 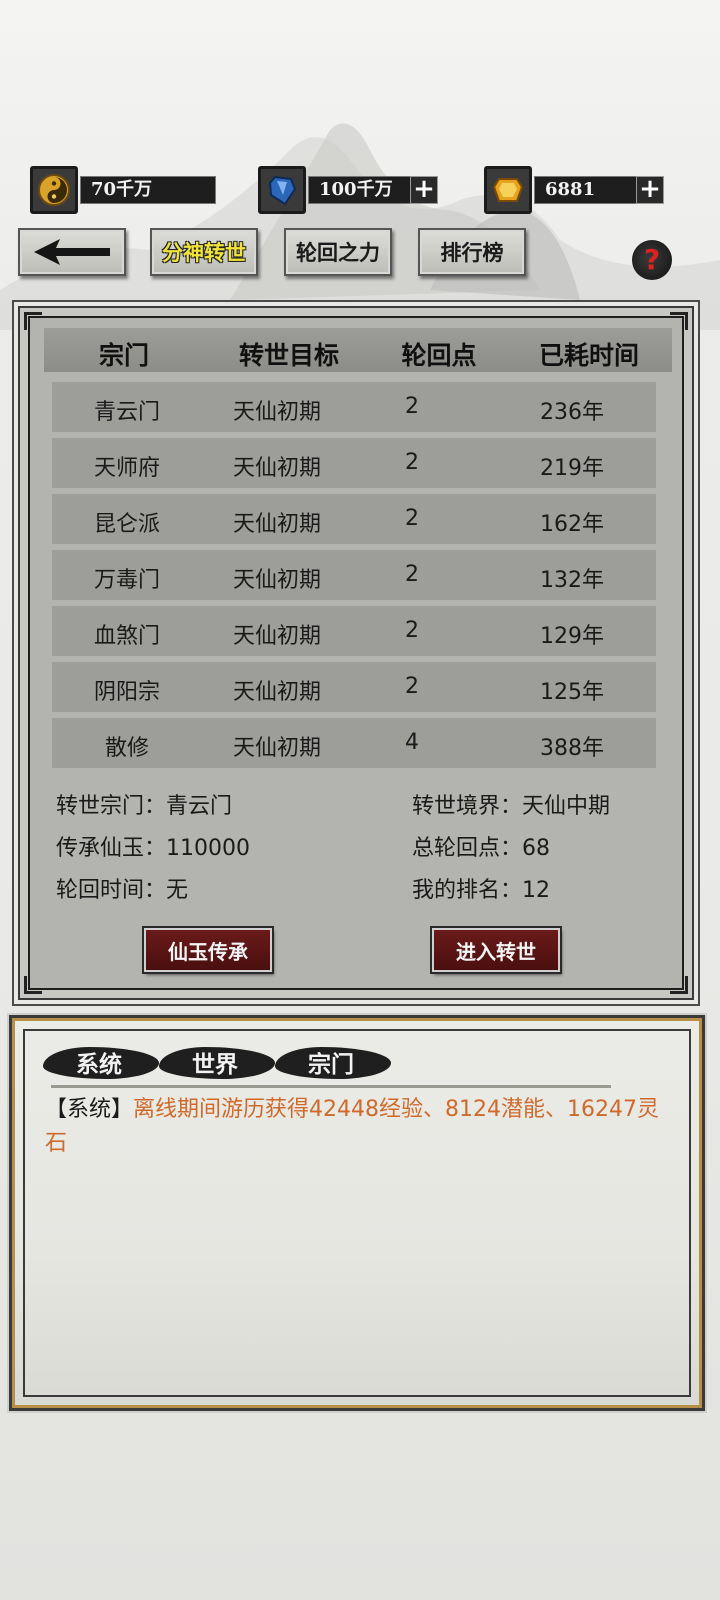 I want to click on resource-yinyang: 70千万, so click(x=123, y=190).